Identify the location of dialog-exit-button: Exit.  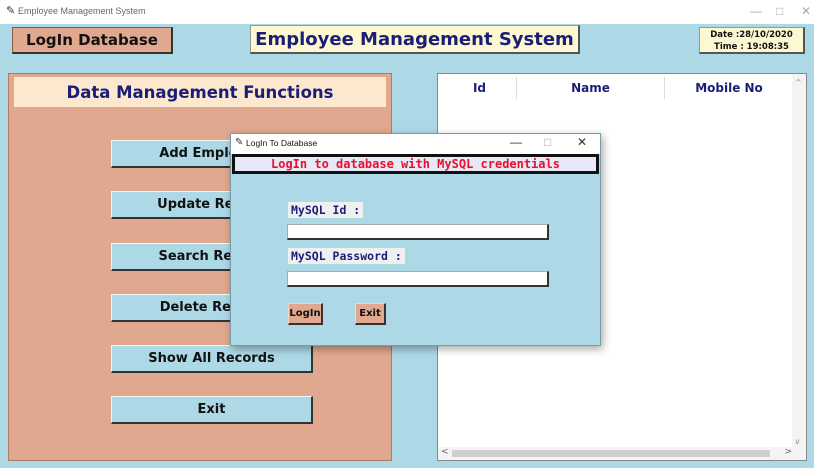
(370, 314).